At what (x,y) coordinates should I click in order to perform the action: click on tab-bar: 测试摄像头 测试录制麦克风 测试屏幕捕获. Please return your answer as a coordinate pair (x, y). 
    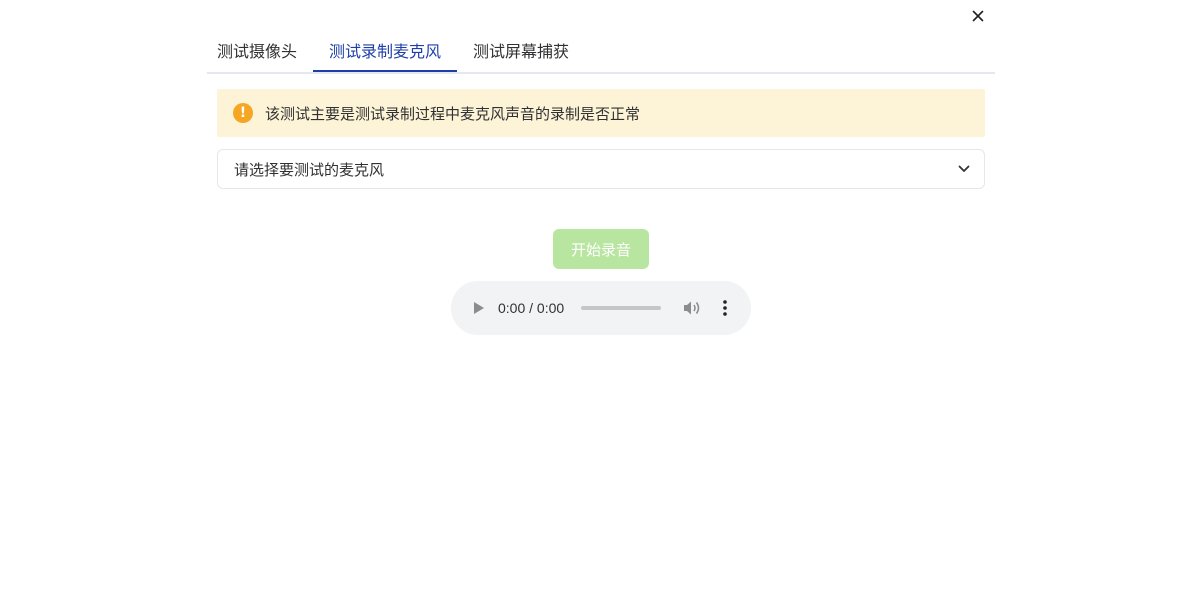
    Looking at the image, I should click on (601, 53).